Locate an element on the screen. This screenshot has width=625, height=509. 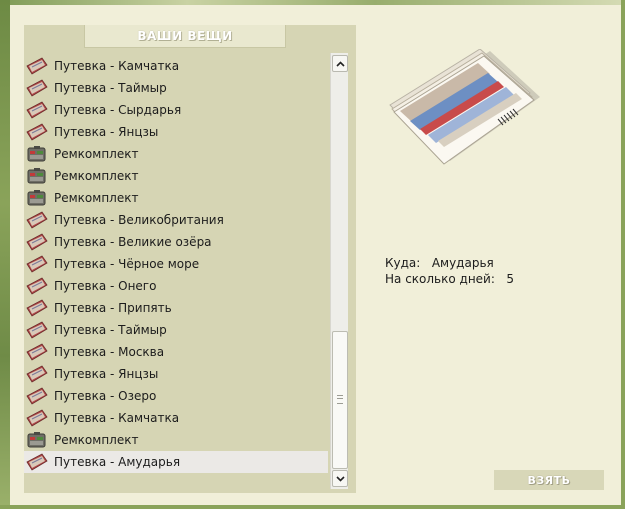
list-item-label: Путевка - Великобритания is located at coordinates (139, 220).